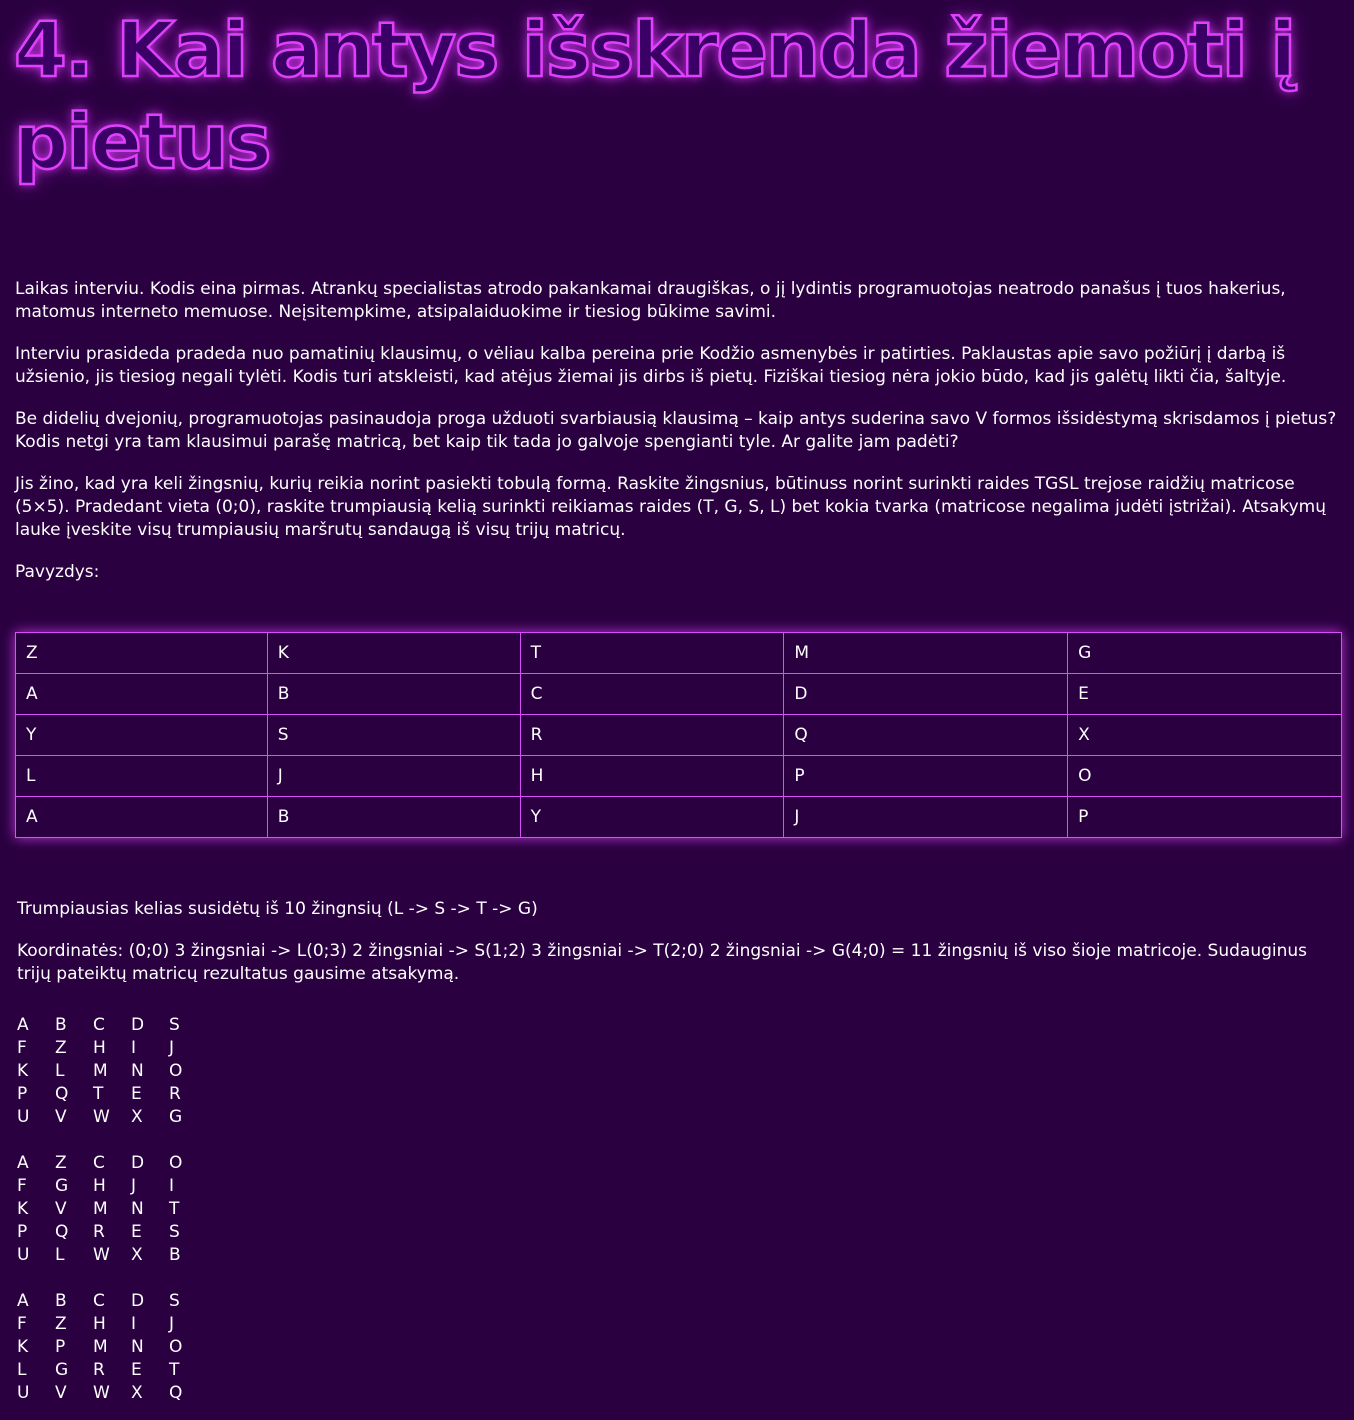 This screenshot has width=1354, height=1420. Describe the element at coordinates (1204, 653) in the screenshot. I see `table-cell: G` at that location.